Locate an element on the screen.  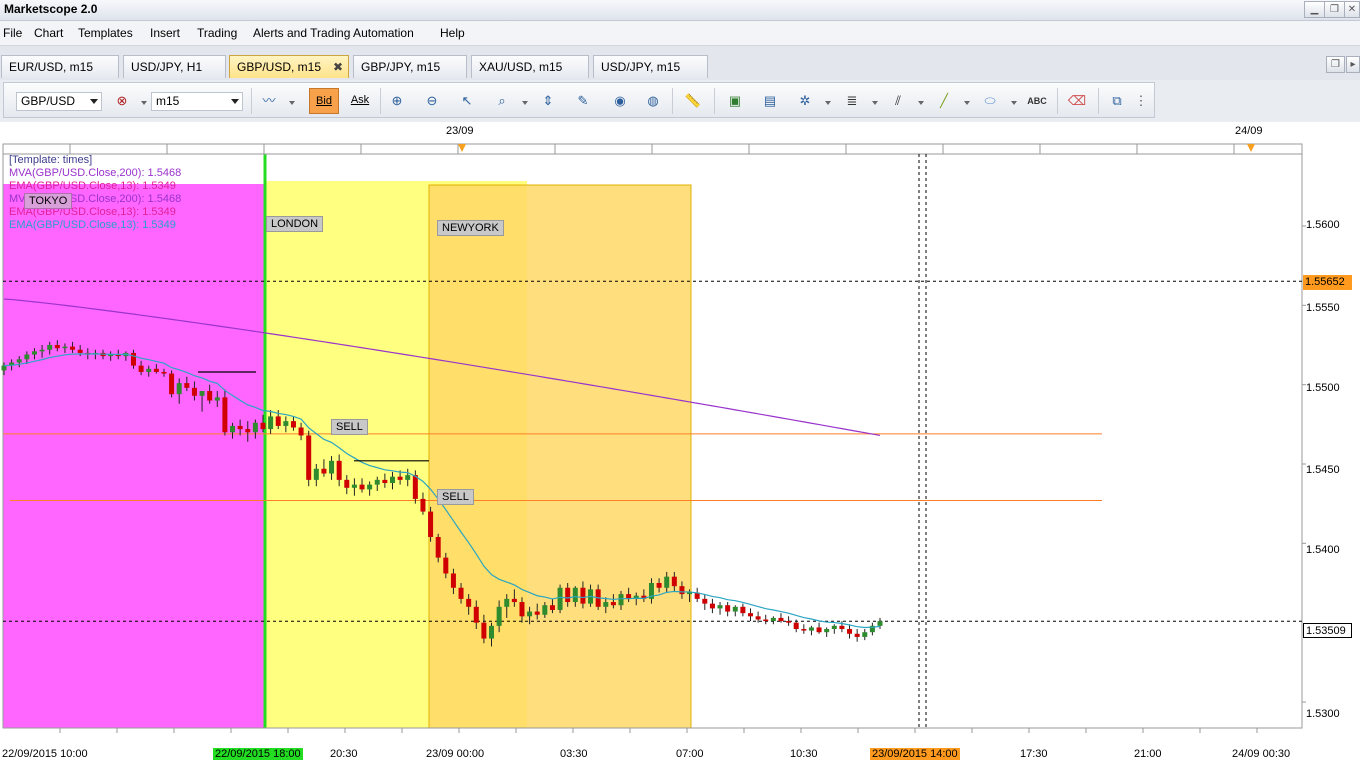
ruler-icon: 📏 is located at coordinates (693, 101).